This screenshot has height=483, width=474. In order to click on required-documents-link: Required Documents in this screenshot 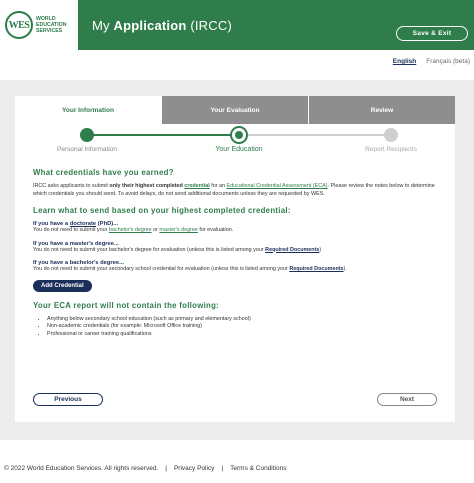, I will do `click(292, 250)`.